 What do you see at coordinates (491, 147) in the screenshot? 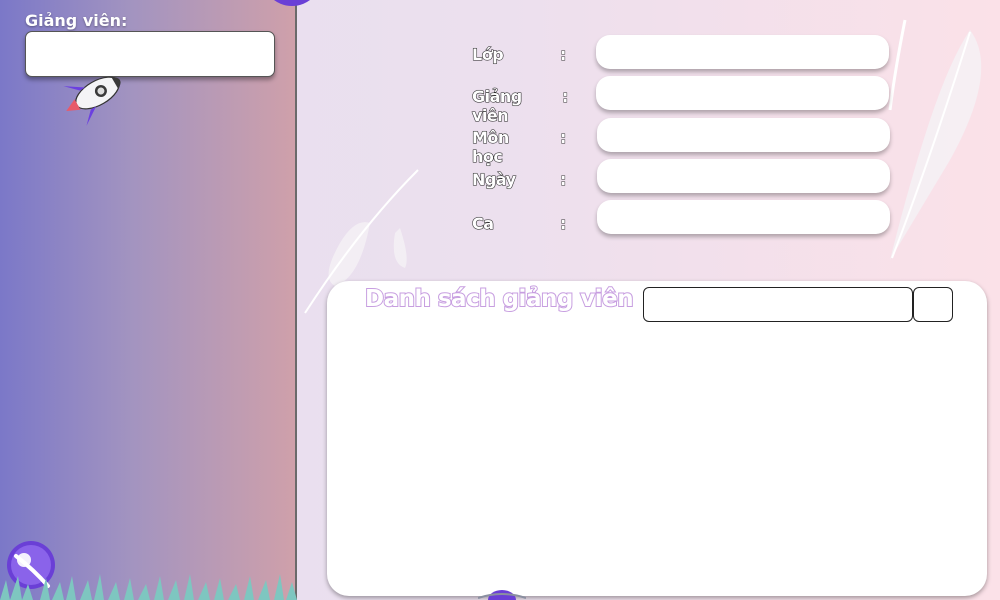
I see `subject-label: Môn học` at bounding box center [491, 147].